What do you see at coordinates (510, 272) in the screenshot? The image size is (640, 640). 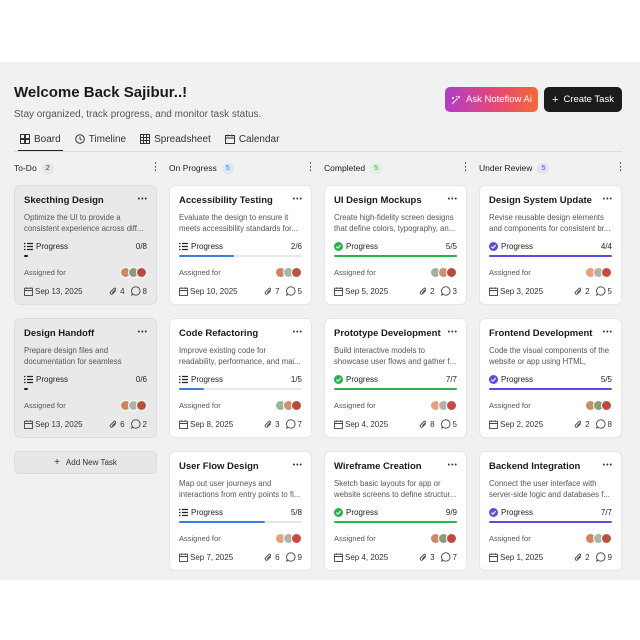 I see `assigned-label: Assigned for` at bounding box center [510, 272].